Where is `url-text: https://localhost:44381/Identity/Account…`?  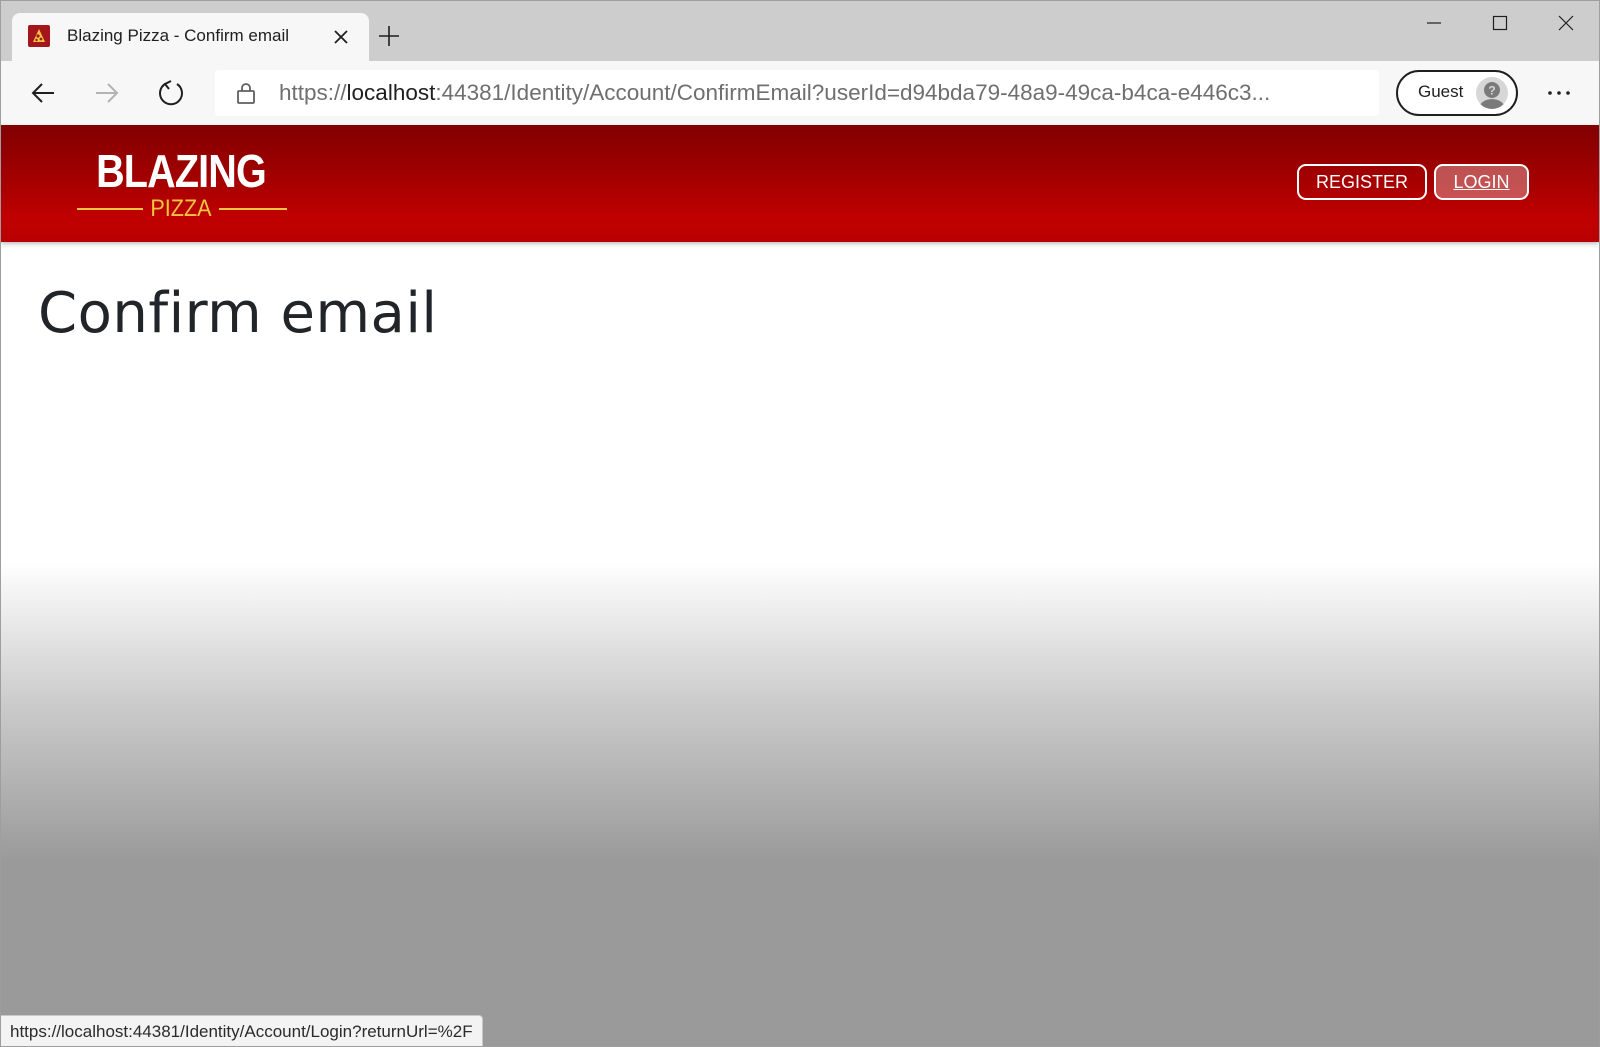 url-text: https://localhost:44381/Identity/Account… is located at coordinates (774, 93).